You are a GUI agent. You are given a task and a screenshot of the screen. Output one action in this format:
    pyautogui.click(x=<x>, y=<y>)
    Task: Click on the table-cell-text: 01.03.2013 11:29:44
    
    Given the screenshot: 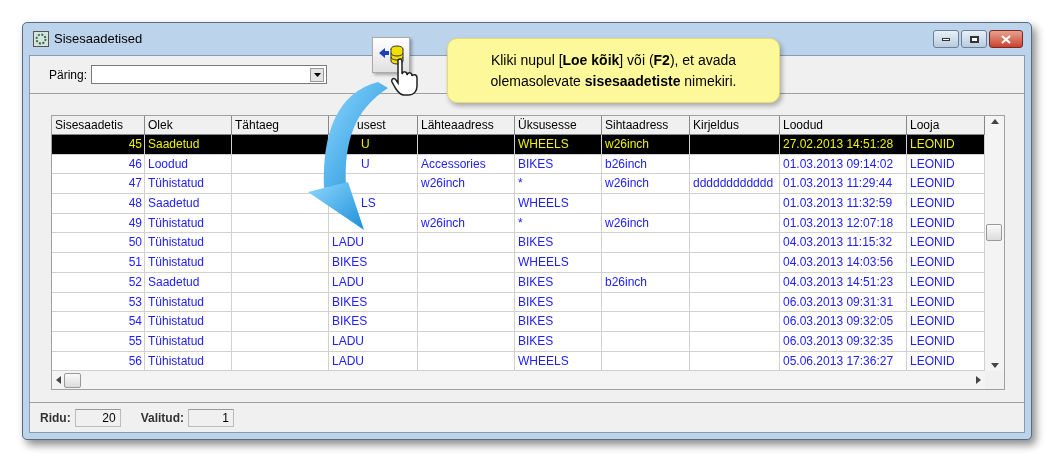 What is the action you would take?
    pyautogui.click(x=838, y=184)
    